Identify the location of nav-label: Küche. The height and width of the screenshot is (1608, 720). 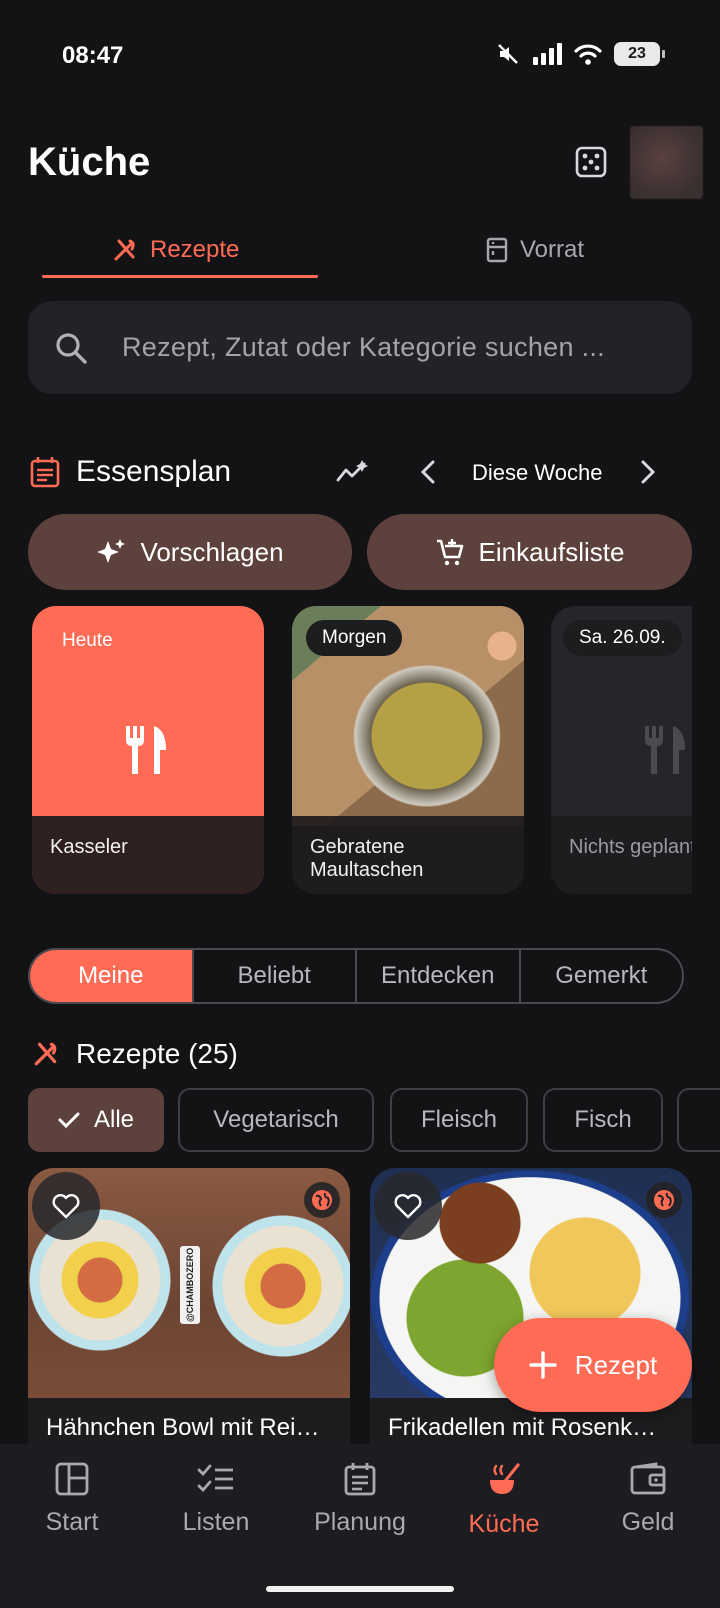
(504, 1524).